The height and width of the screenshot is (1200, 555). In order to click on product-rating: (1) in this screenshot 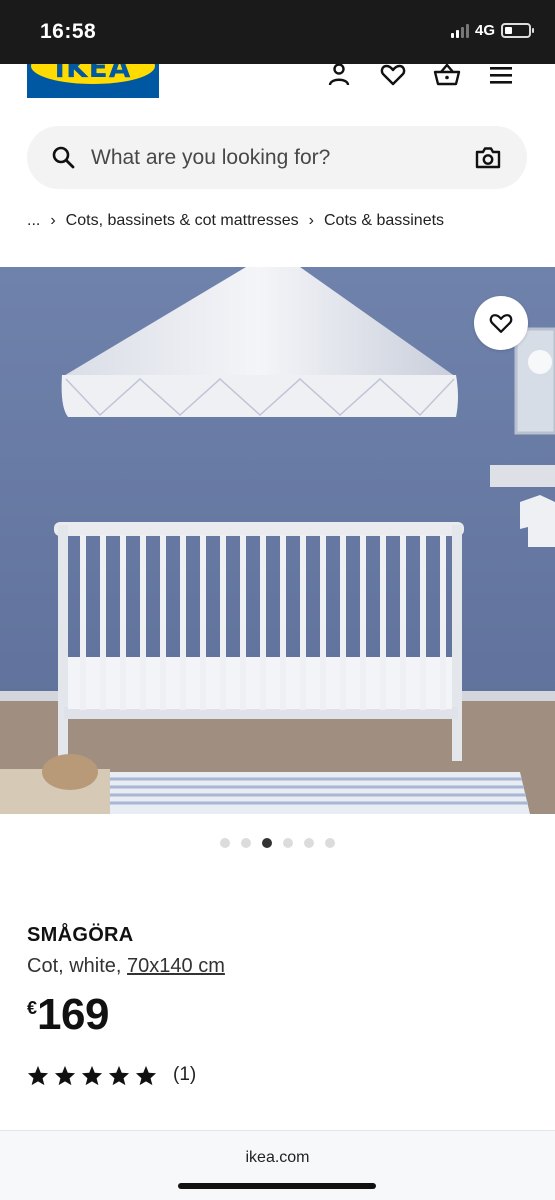, I will do `click(111, 1075)`.